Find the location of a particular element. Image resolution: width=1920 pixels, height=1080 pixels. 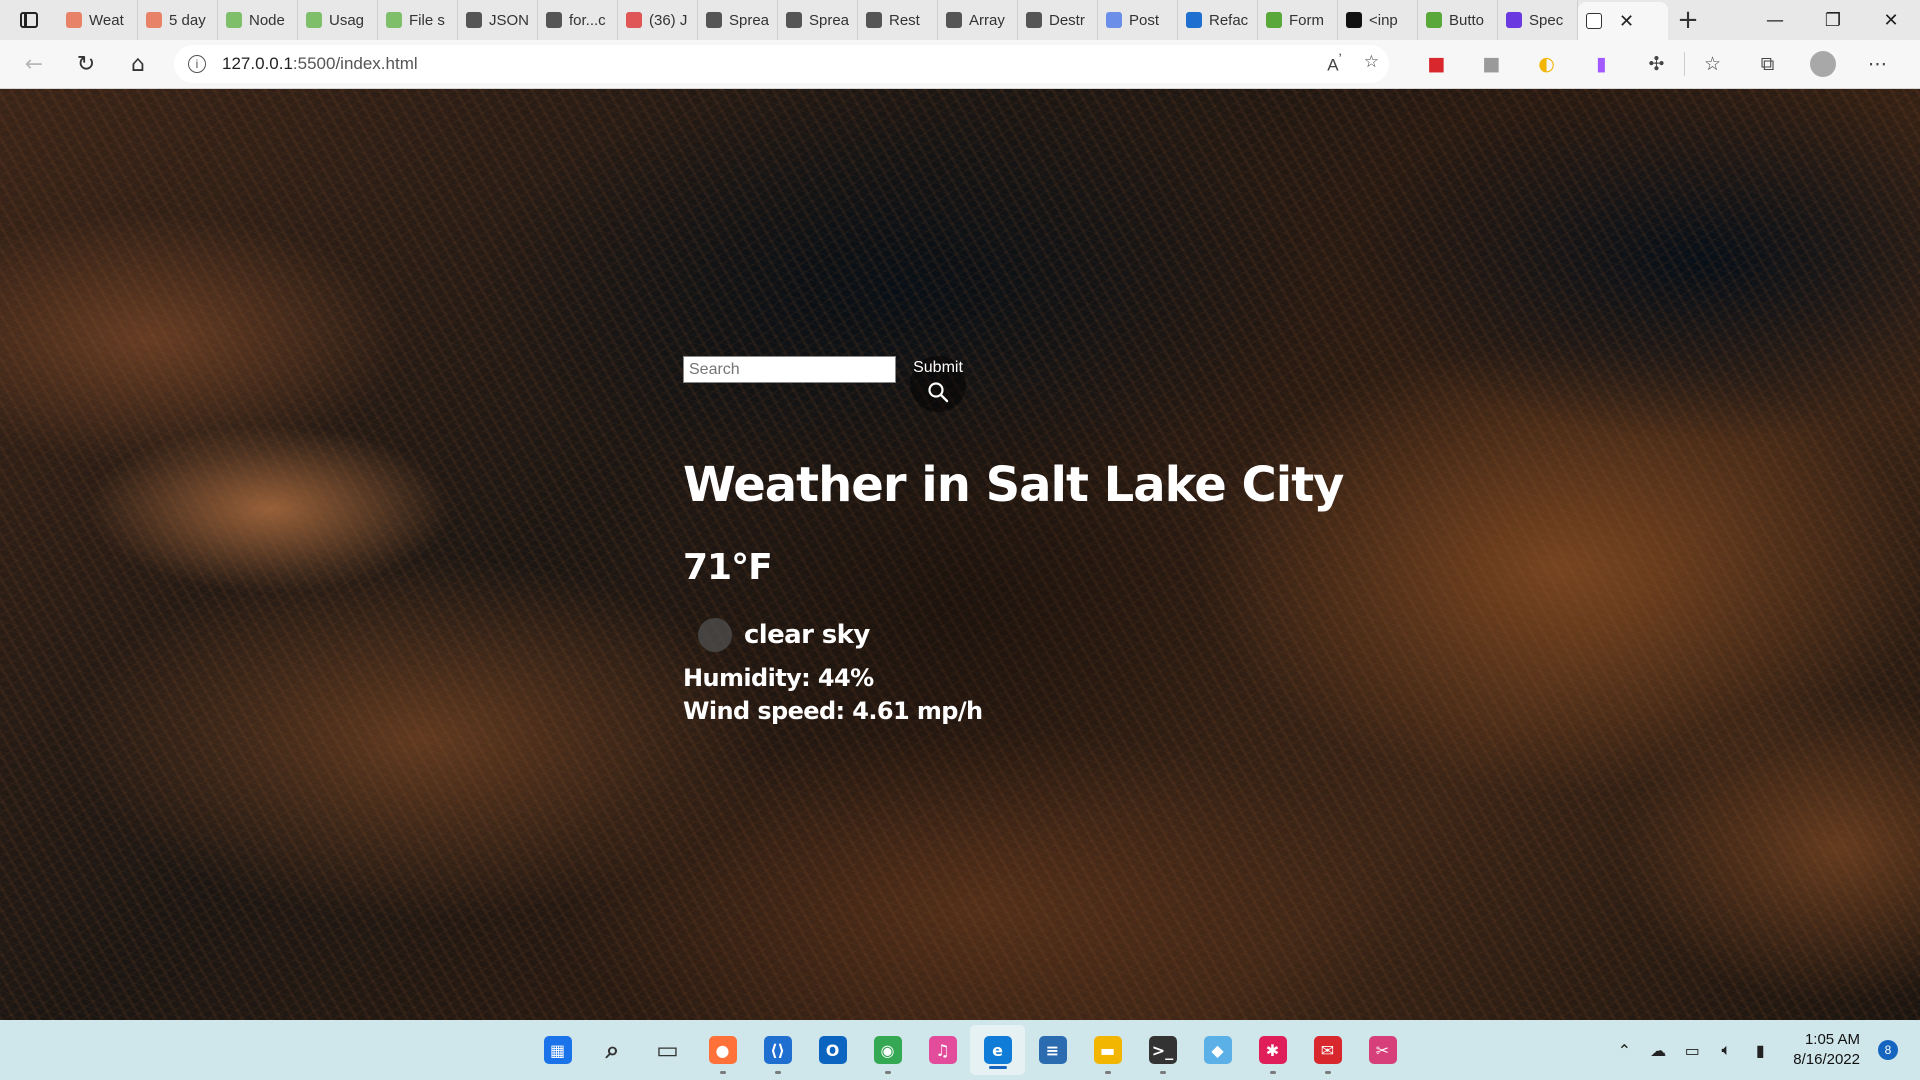

taskbar-app-button: O is located at coordinates (832, 1050).